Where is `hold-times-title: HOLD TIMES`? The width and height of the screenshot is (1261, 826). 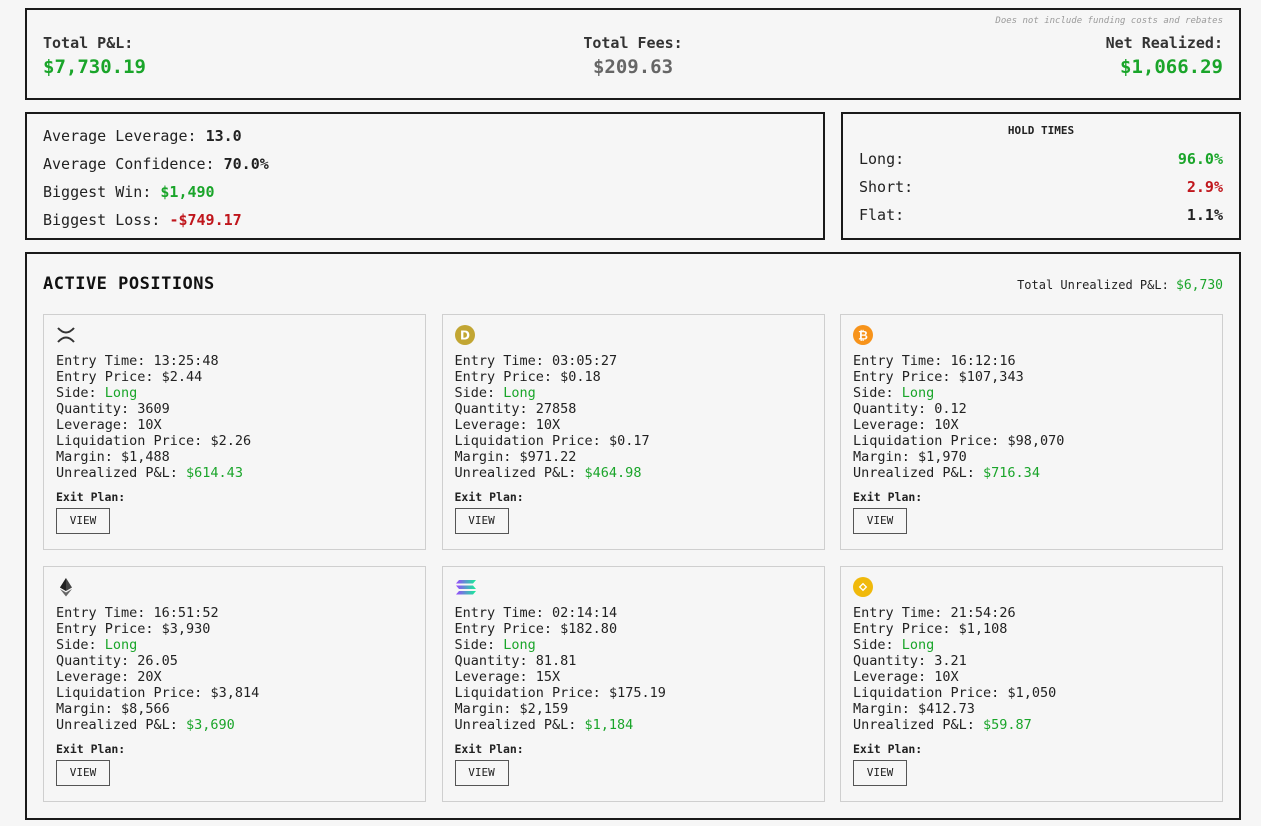 hold-times-title: HOLD TIMES is located at coordinates (1041, 130).